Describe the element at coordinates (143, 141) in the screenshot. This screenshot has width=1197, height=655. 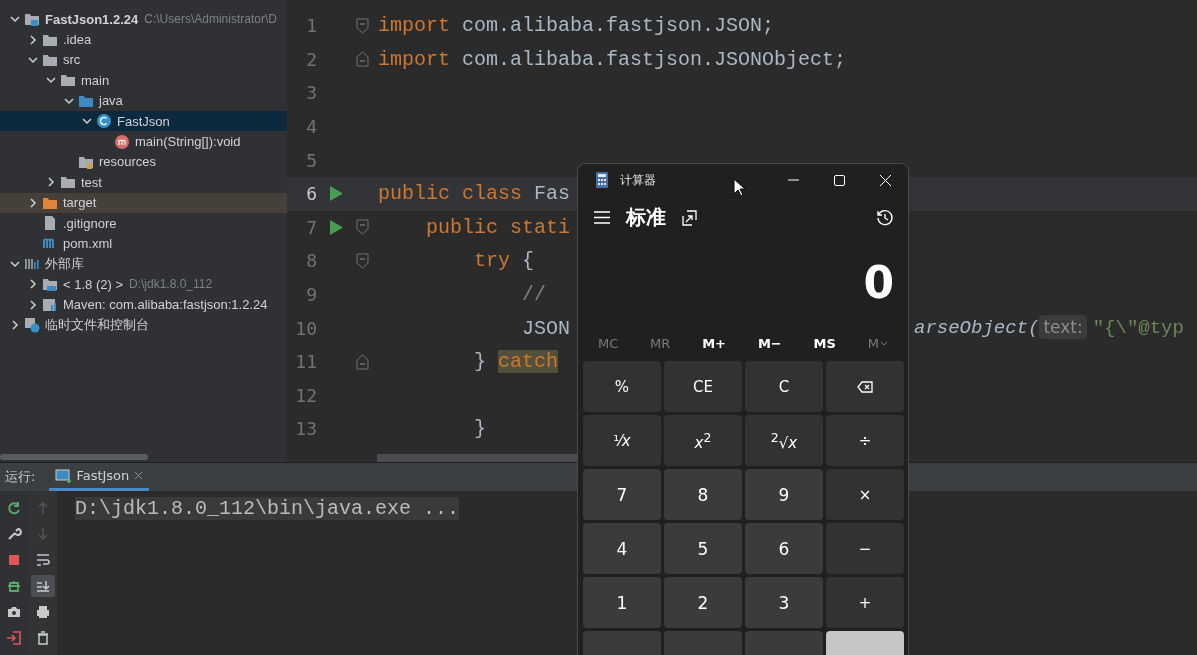
I see `tree-item: main(String[]):void` at that location.